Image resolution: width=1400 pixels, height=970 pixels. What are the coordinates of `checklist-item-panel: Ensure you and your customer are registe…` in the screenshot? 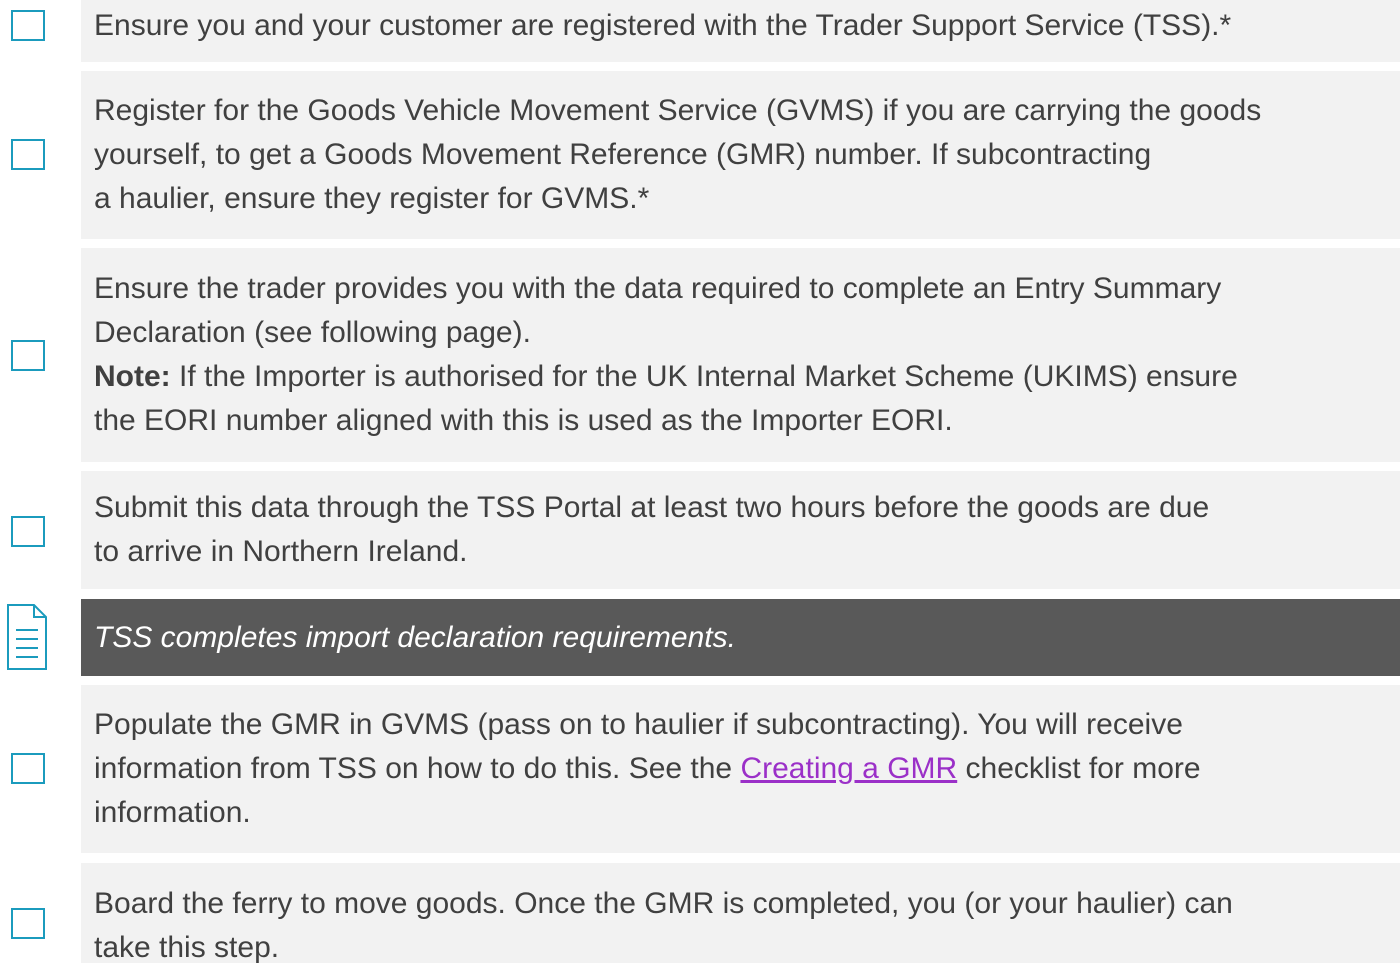 It's located at (740, 31).